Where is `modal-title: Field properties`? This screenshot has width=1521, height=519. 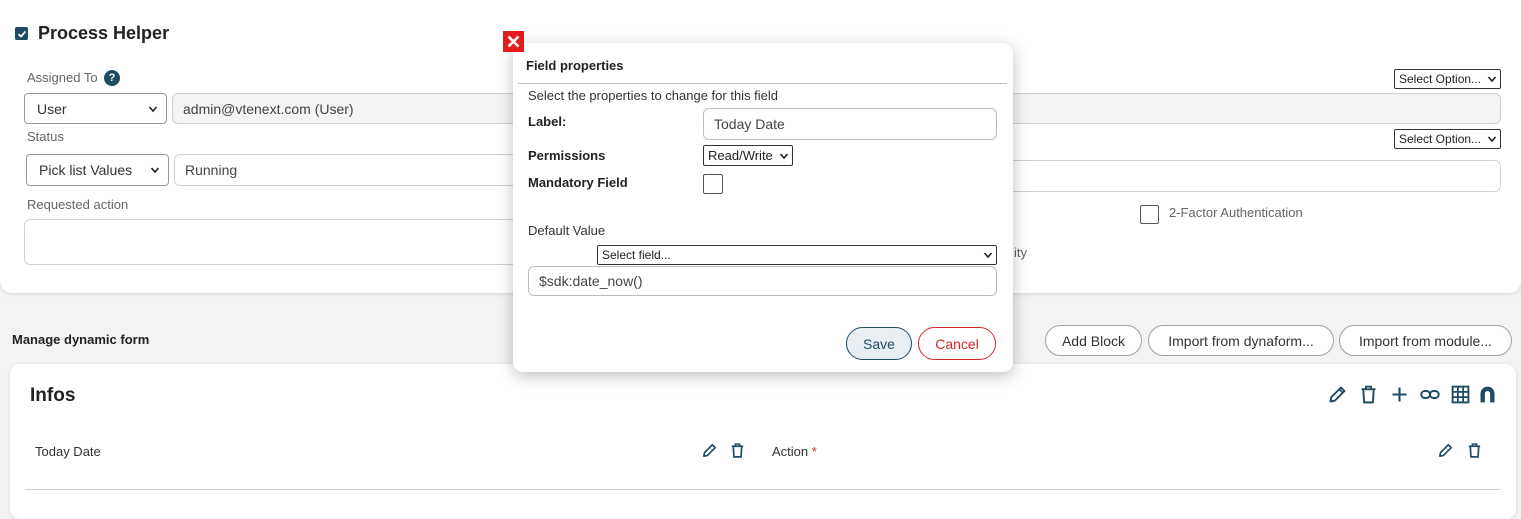 modal-title: Field properties is located at coordinates (575, 65).